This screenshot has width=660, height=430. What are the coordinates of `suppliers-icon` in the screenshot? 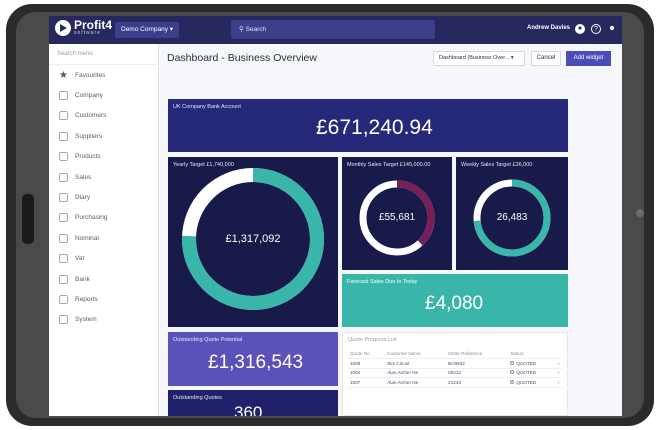 It's located at (63, 136).